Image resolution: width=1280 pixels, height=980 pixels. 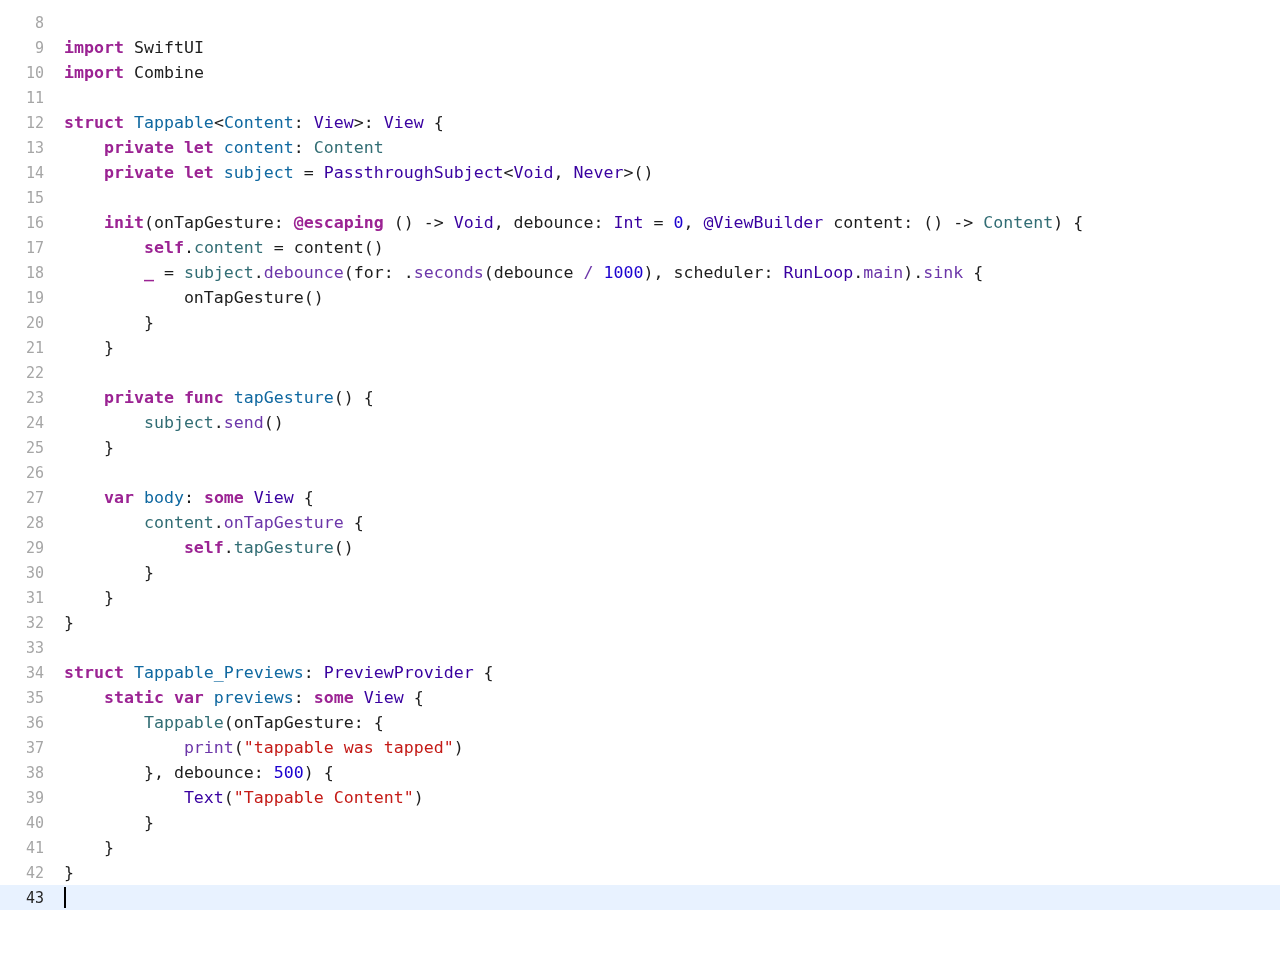 What do you see at coordinates (208, 498) in the screenshot?
I see `code-line: var body: some View {` at bounding box center [208, 498].